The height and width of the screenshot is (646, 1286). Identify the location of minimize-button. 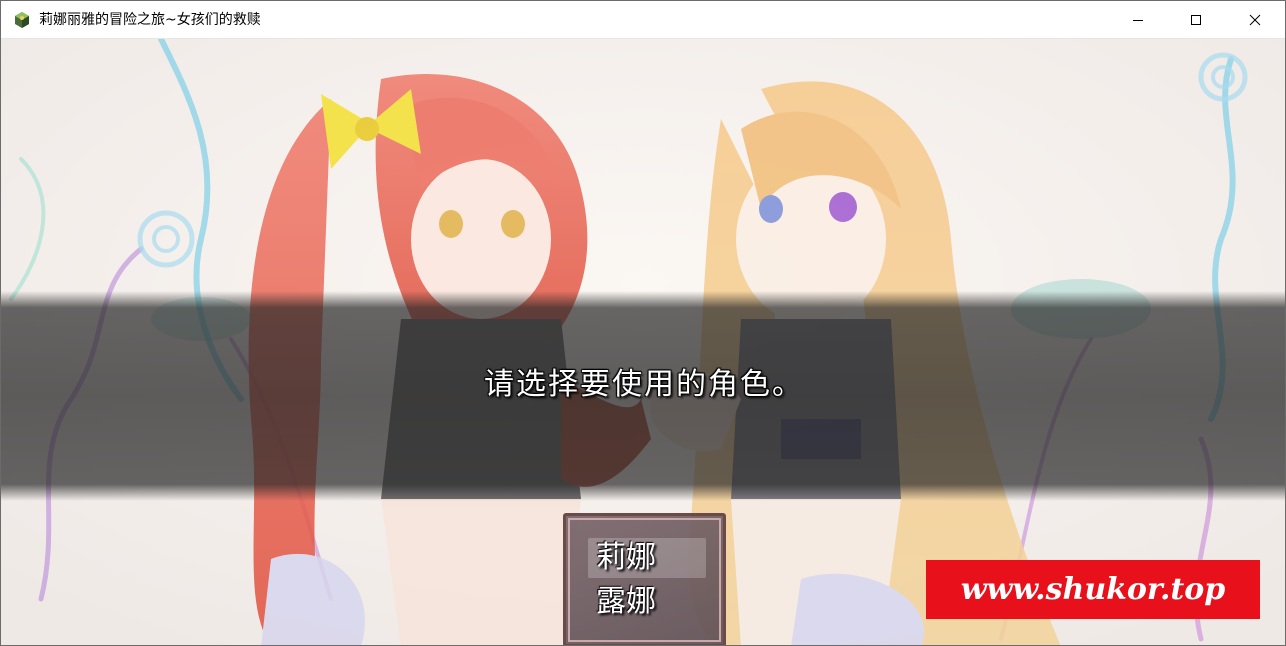
(1138, 20).